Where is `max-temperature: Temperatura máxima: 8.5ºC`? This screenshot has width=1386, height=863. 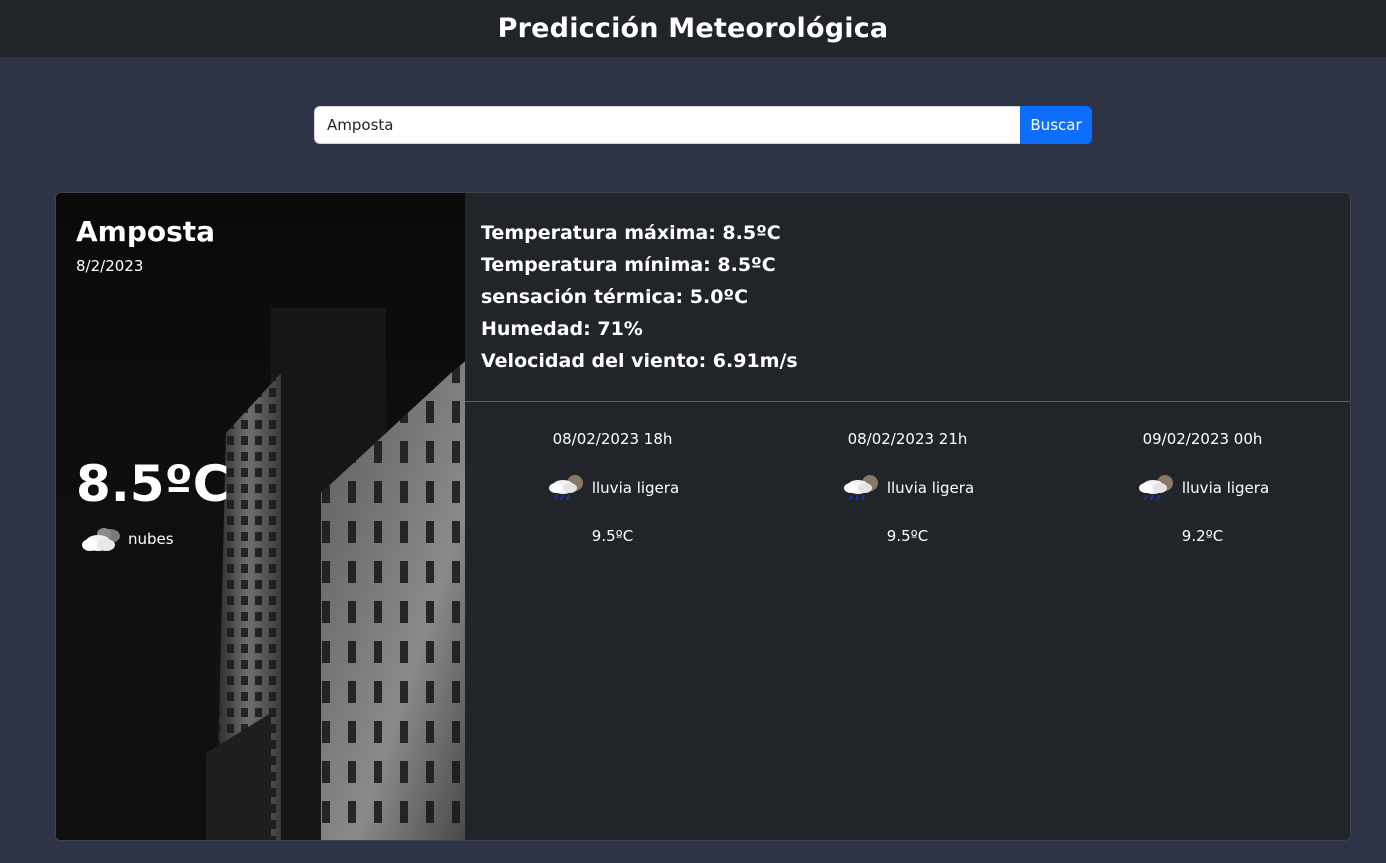 max-temperature: Temperatura máxima: 8.5ºC is located at coordinates (631, 233).